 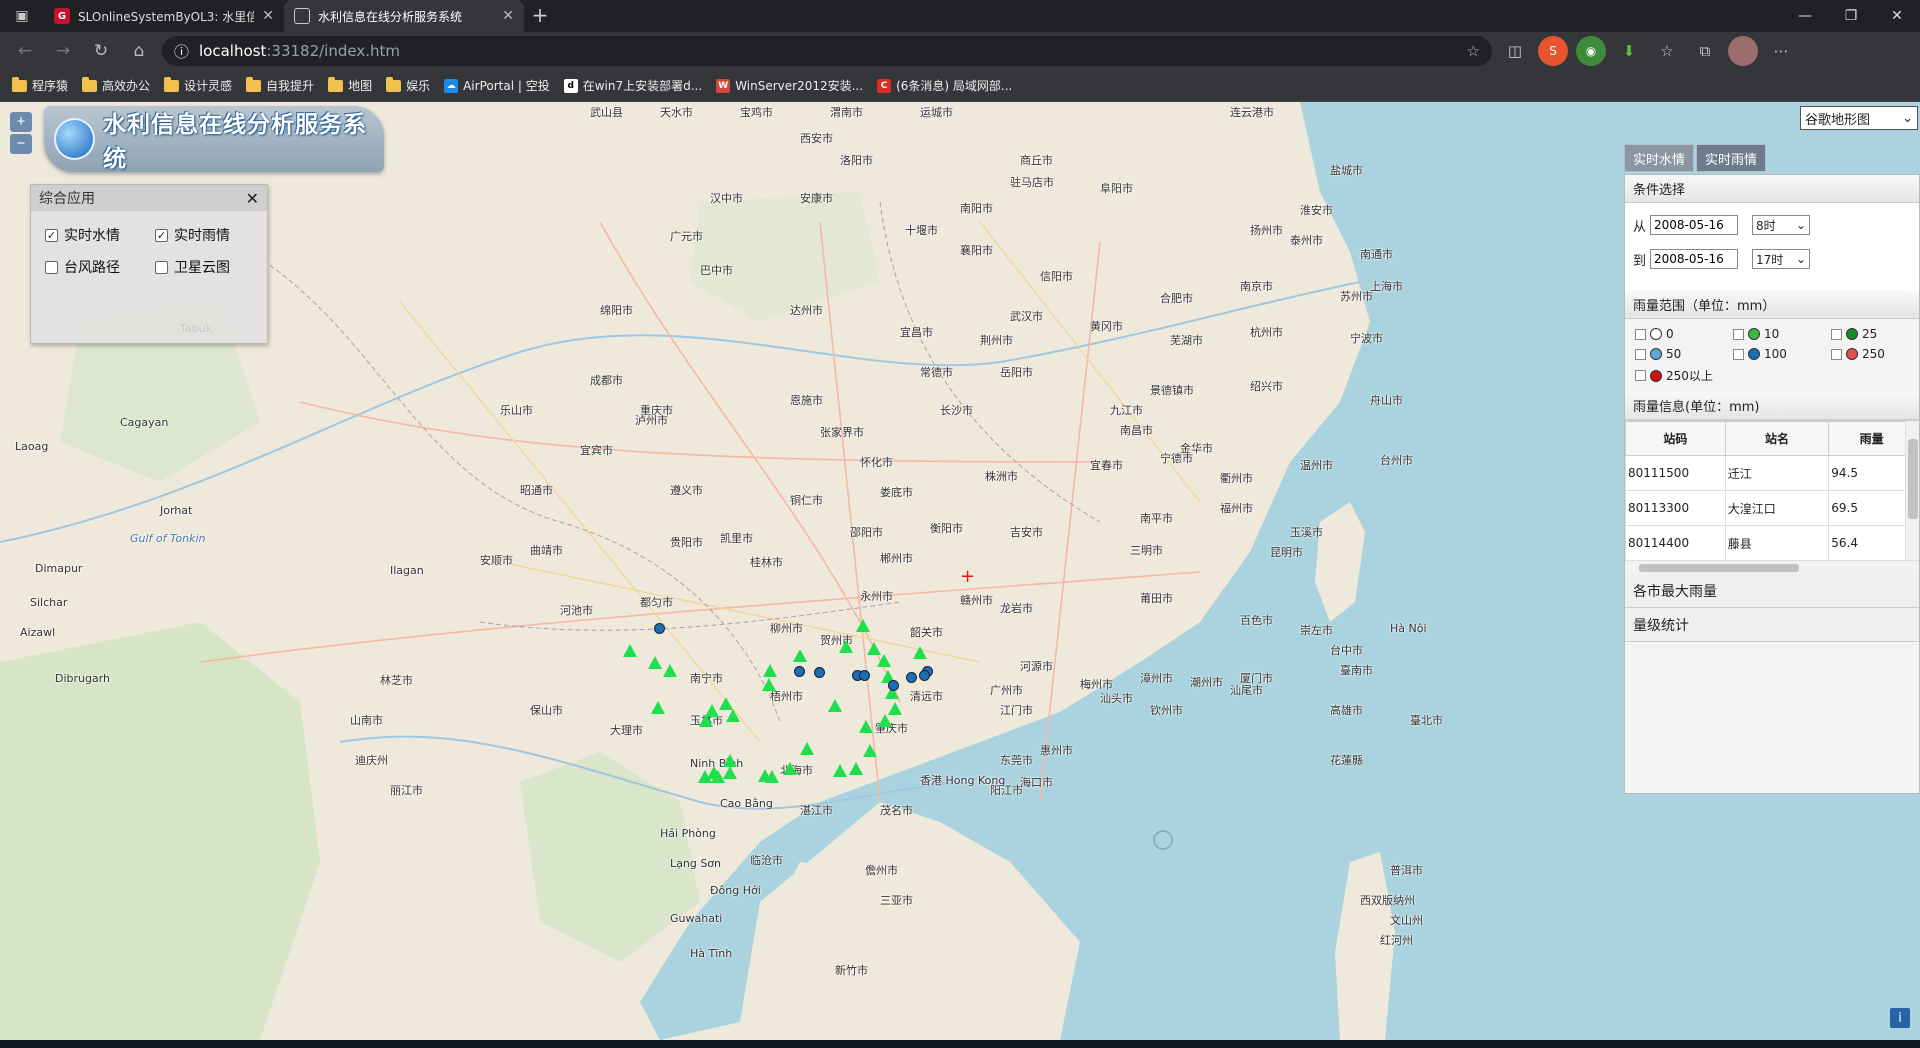 What do you see at coordinates (210, 267) in the screenshot?
I see `option-satellite-cloud: 卫星云图` at bounding box center [210, 267].